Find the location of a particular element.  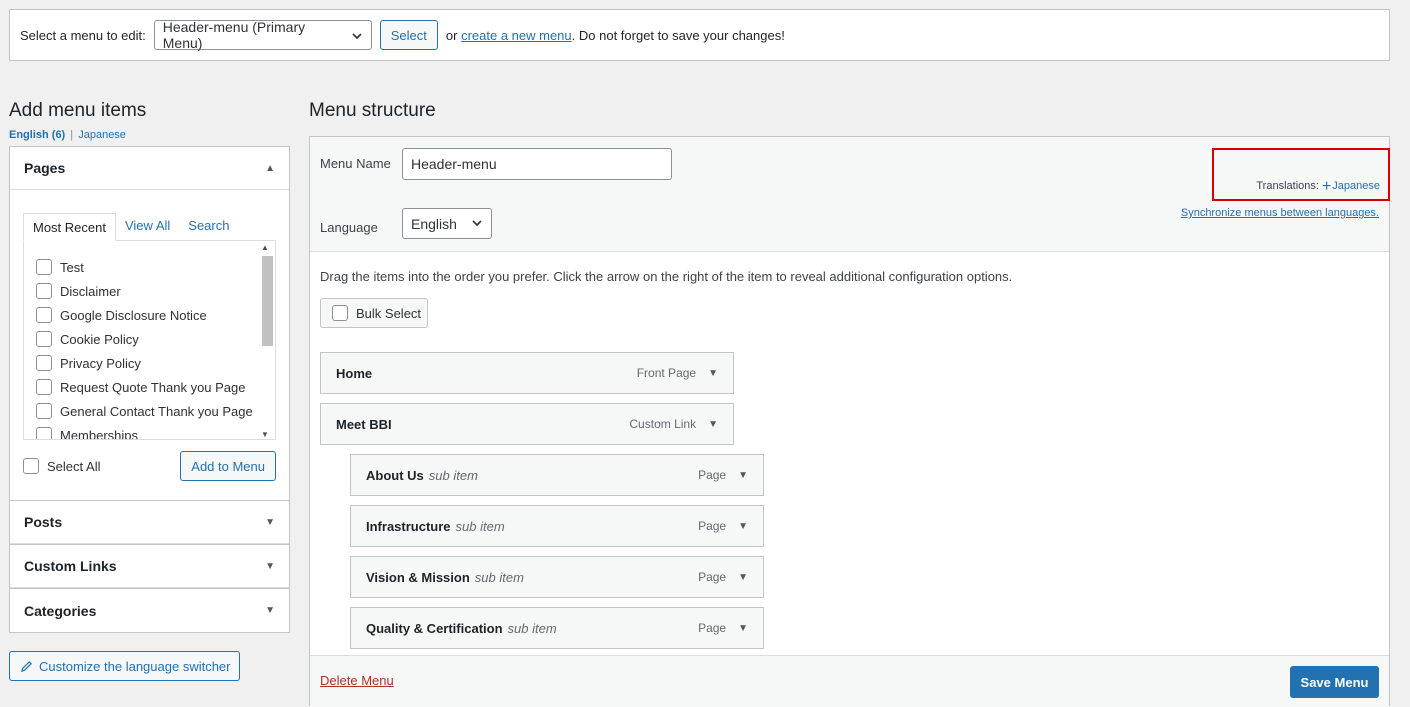

plus-icon: + is located at coordinates (1326, 186).